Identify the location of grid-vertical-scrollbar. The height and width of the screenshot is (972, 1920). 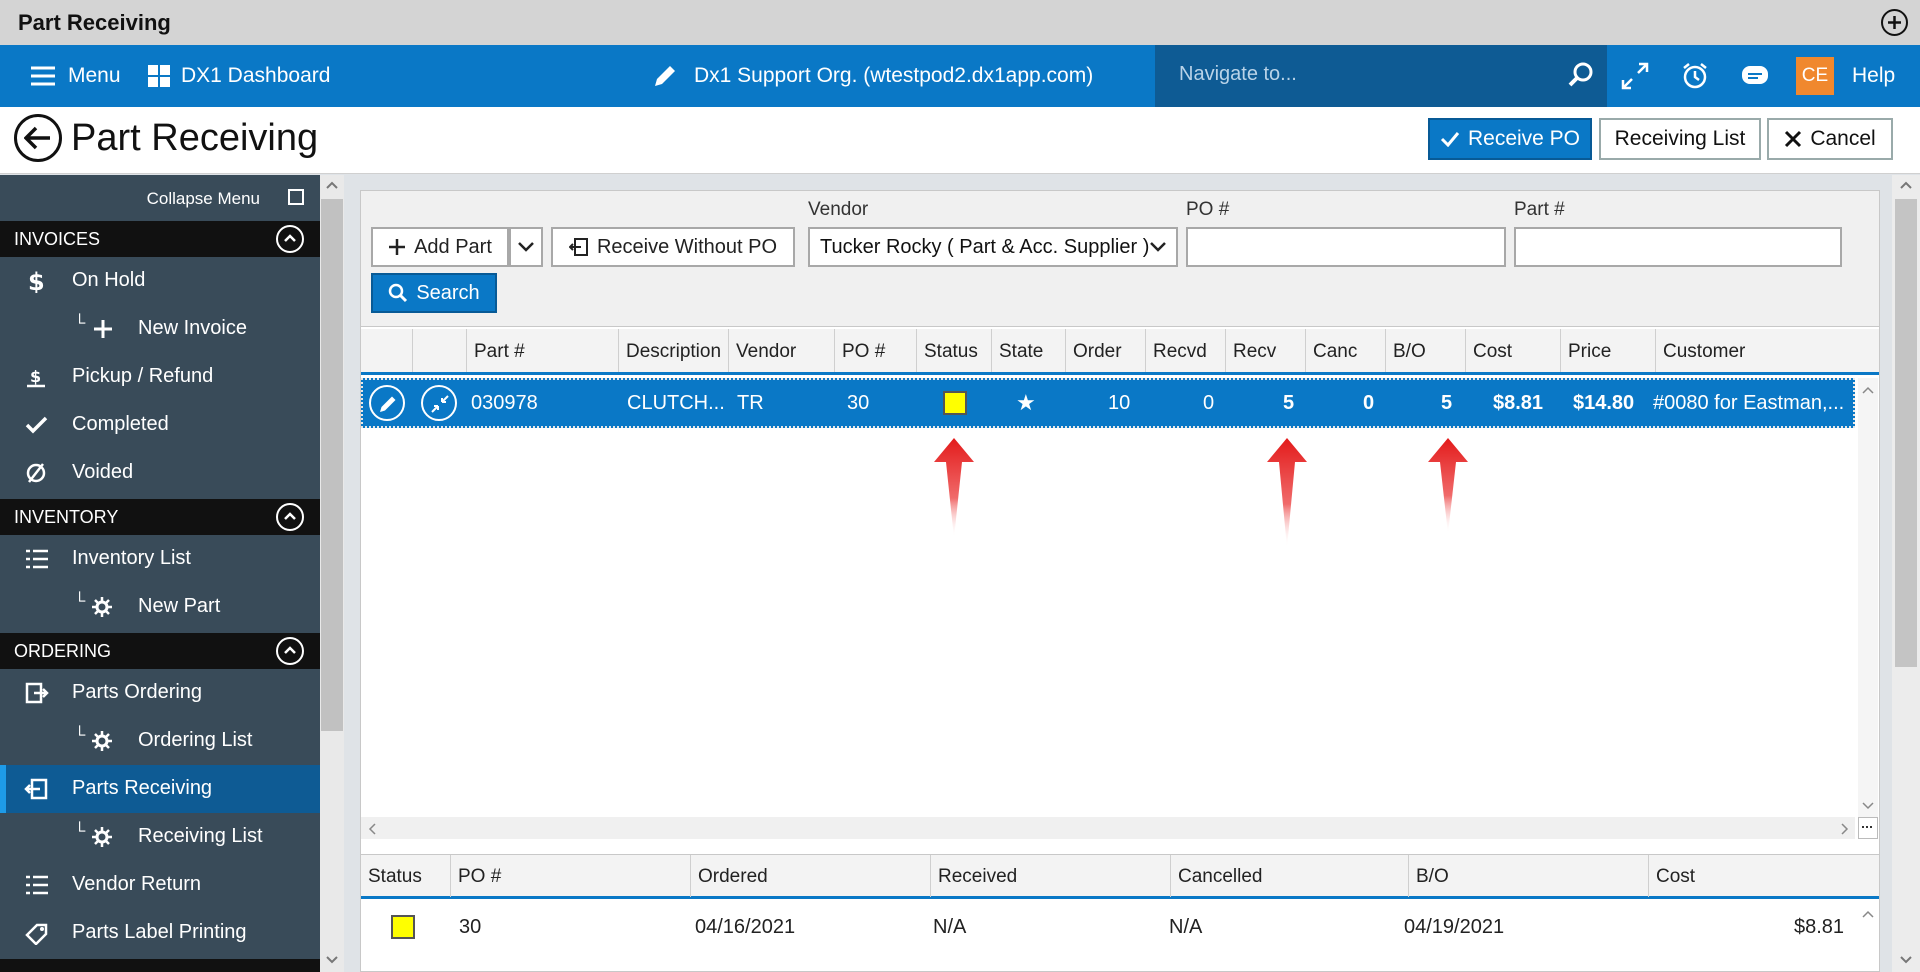
(1868, 598).